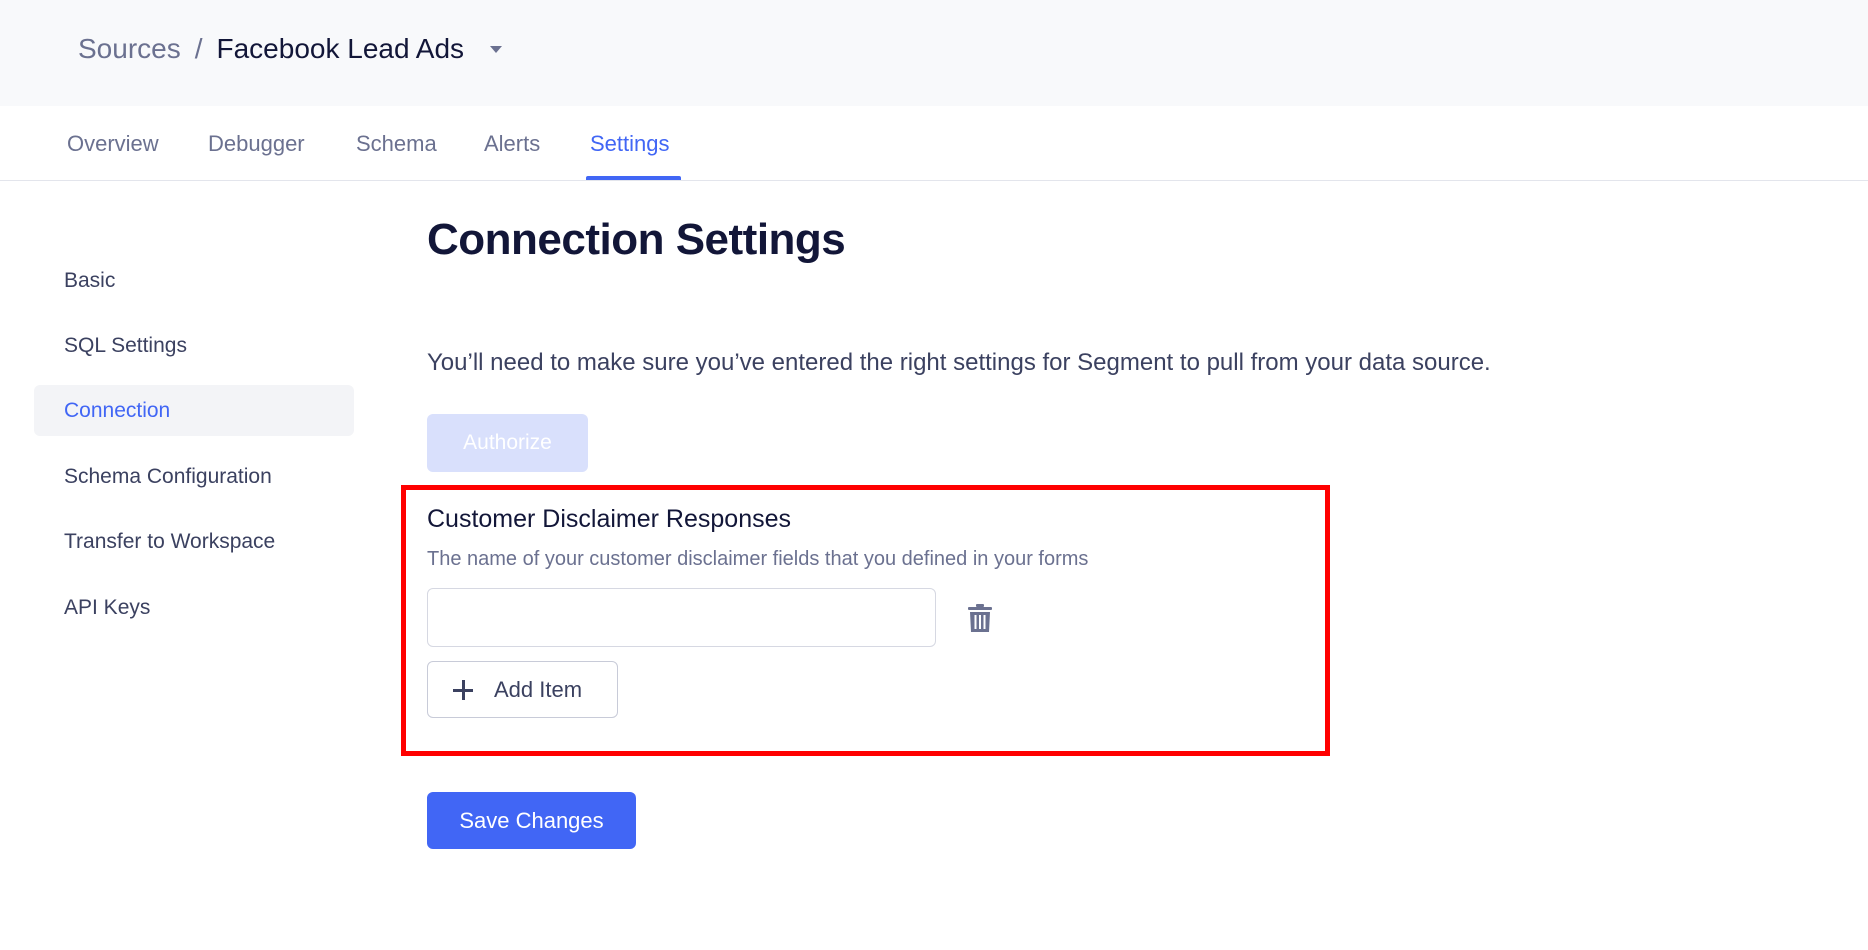 Image resolution: width=1868 pixels, height=950 pixels. I want to click on sidebar-item-schema-configuration: Schema Configuration, so click(194, 476).